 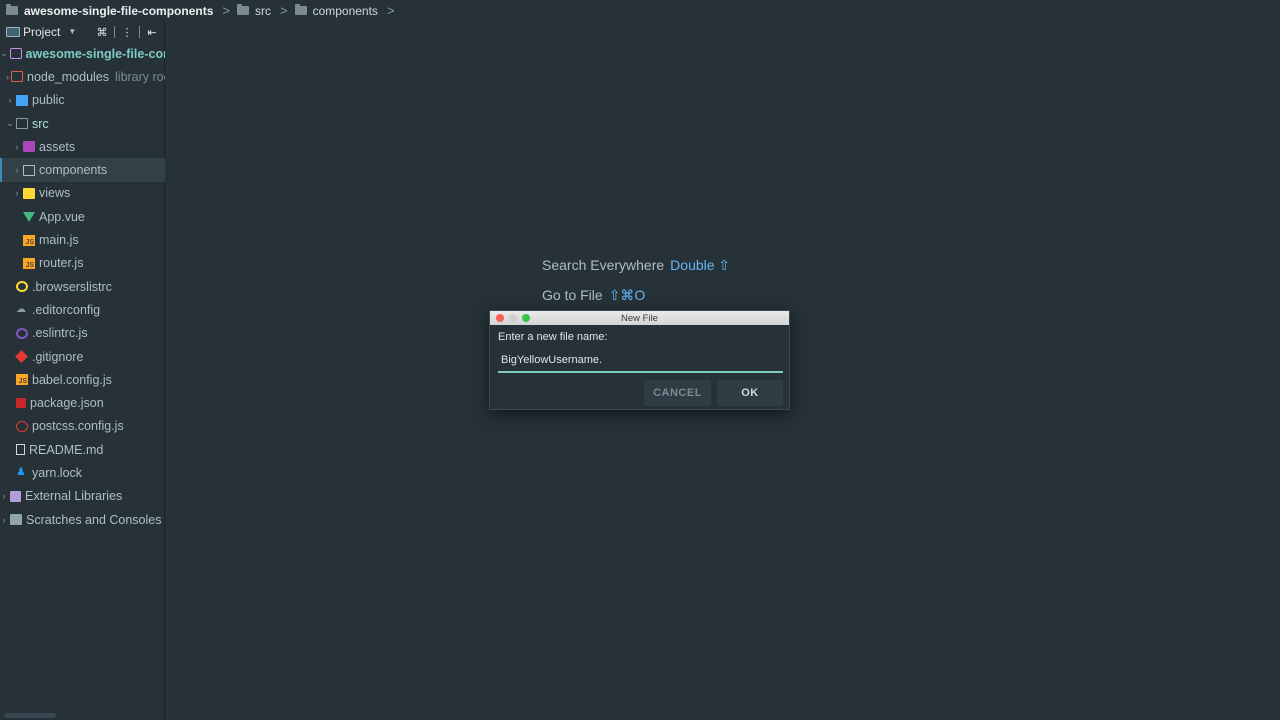 I want to click on tree-item-label: Scratches and Consoles, so click(x=94, y=519).